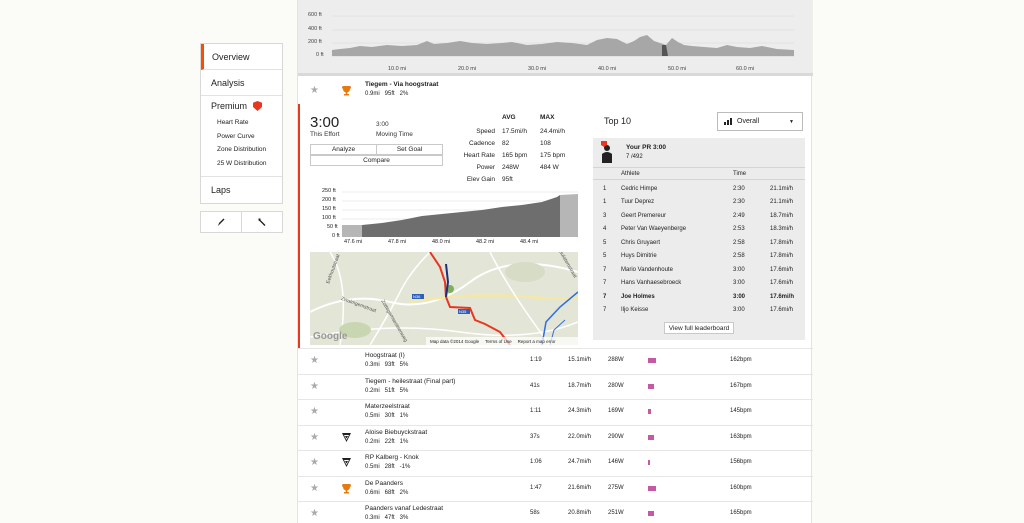 This screenshot has width=1024, height=523. What do you see at coordinates (330, 336) in the screenshot?
I see `google-logo: Google` at bounding box center [330, 336].